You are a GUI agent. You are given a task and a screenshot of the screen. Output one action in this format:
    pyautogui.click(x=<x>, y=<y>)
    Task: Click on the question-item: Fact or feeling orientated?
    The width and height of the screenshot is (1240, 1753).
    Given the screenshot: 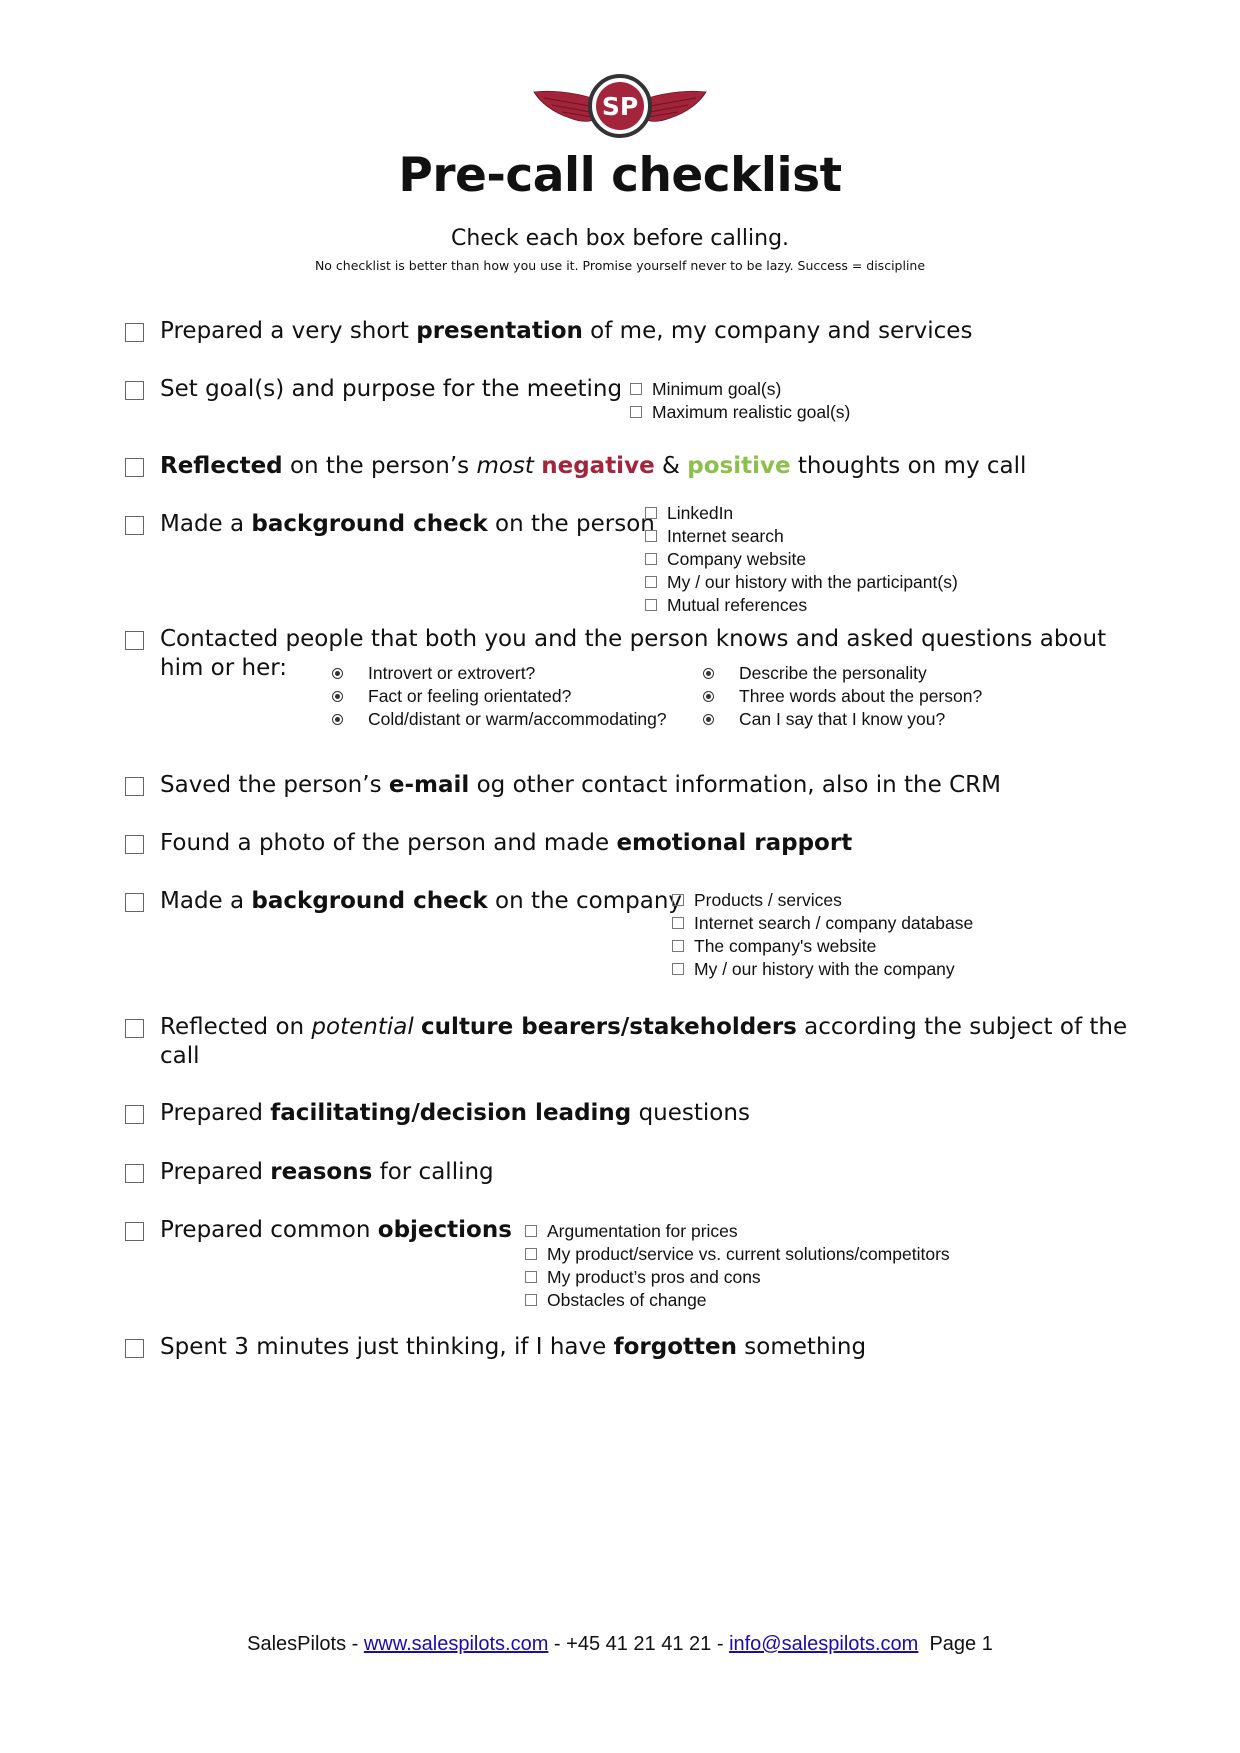 What is the action you would take?
    pyautogui.click(x=499, y=696)
    